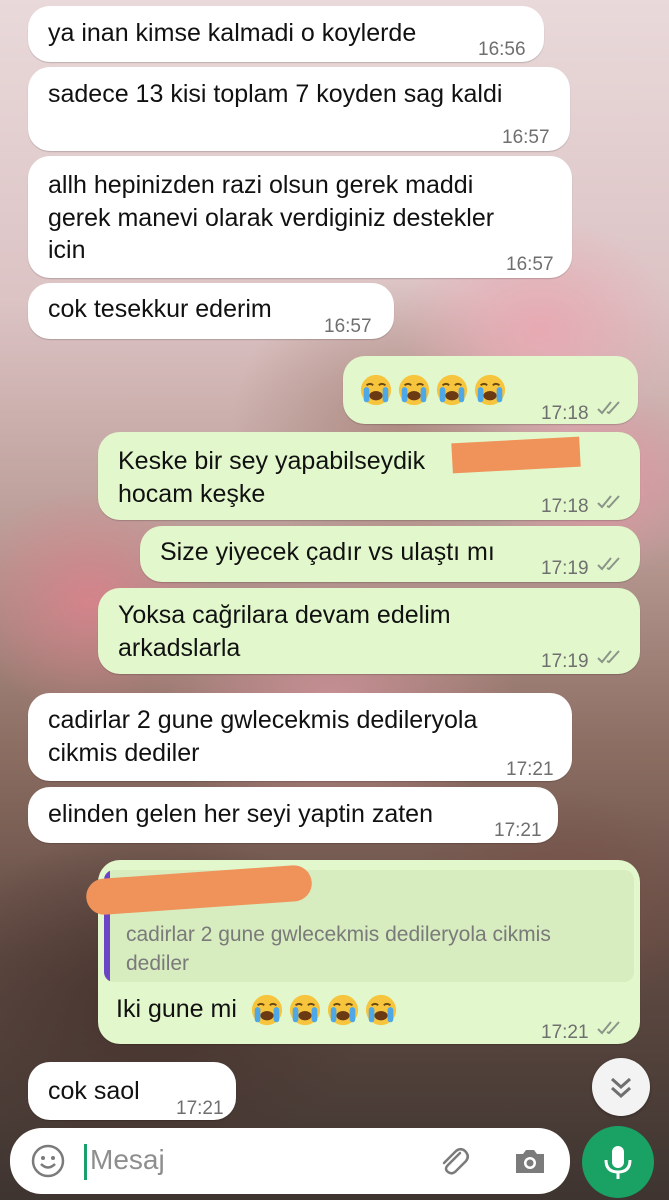 The image size is (669, 1203). I want to click on quoted-text: dediler, so click(158, 963).